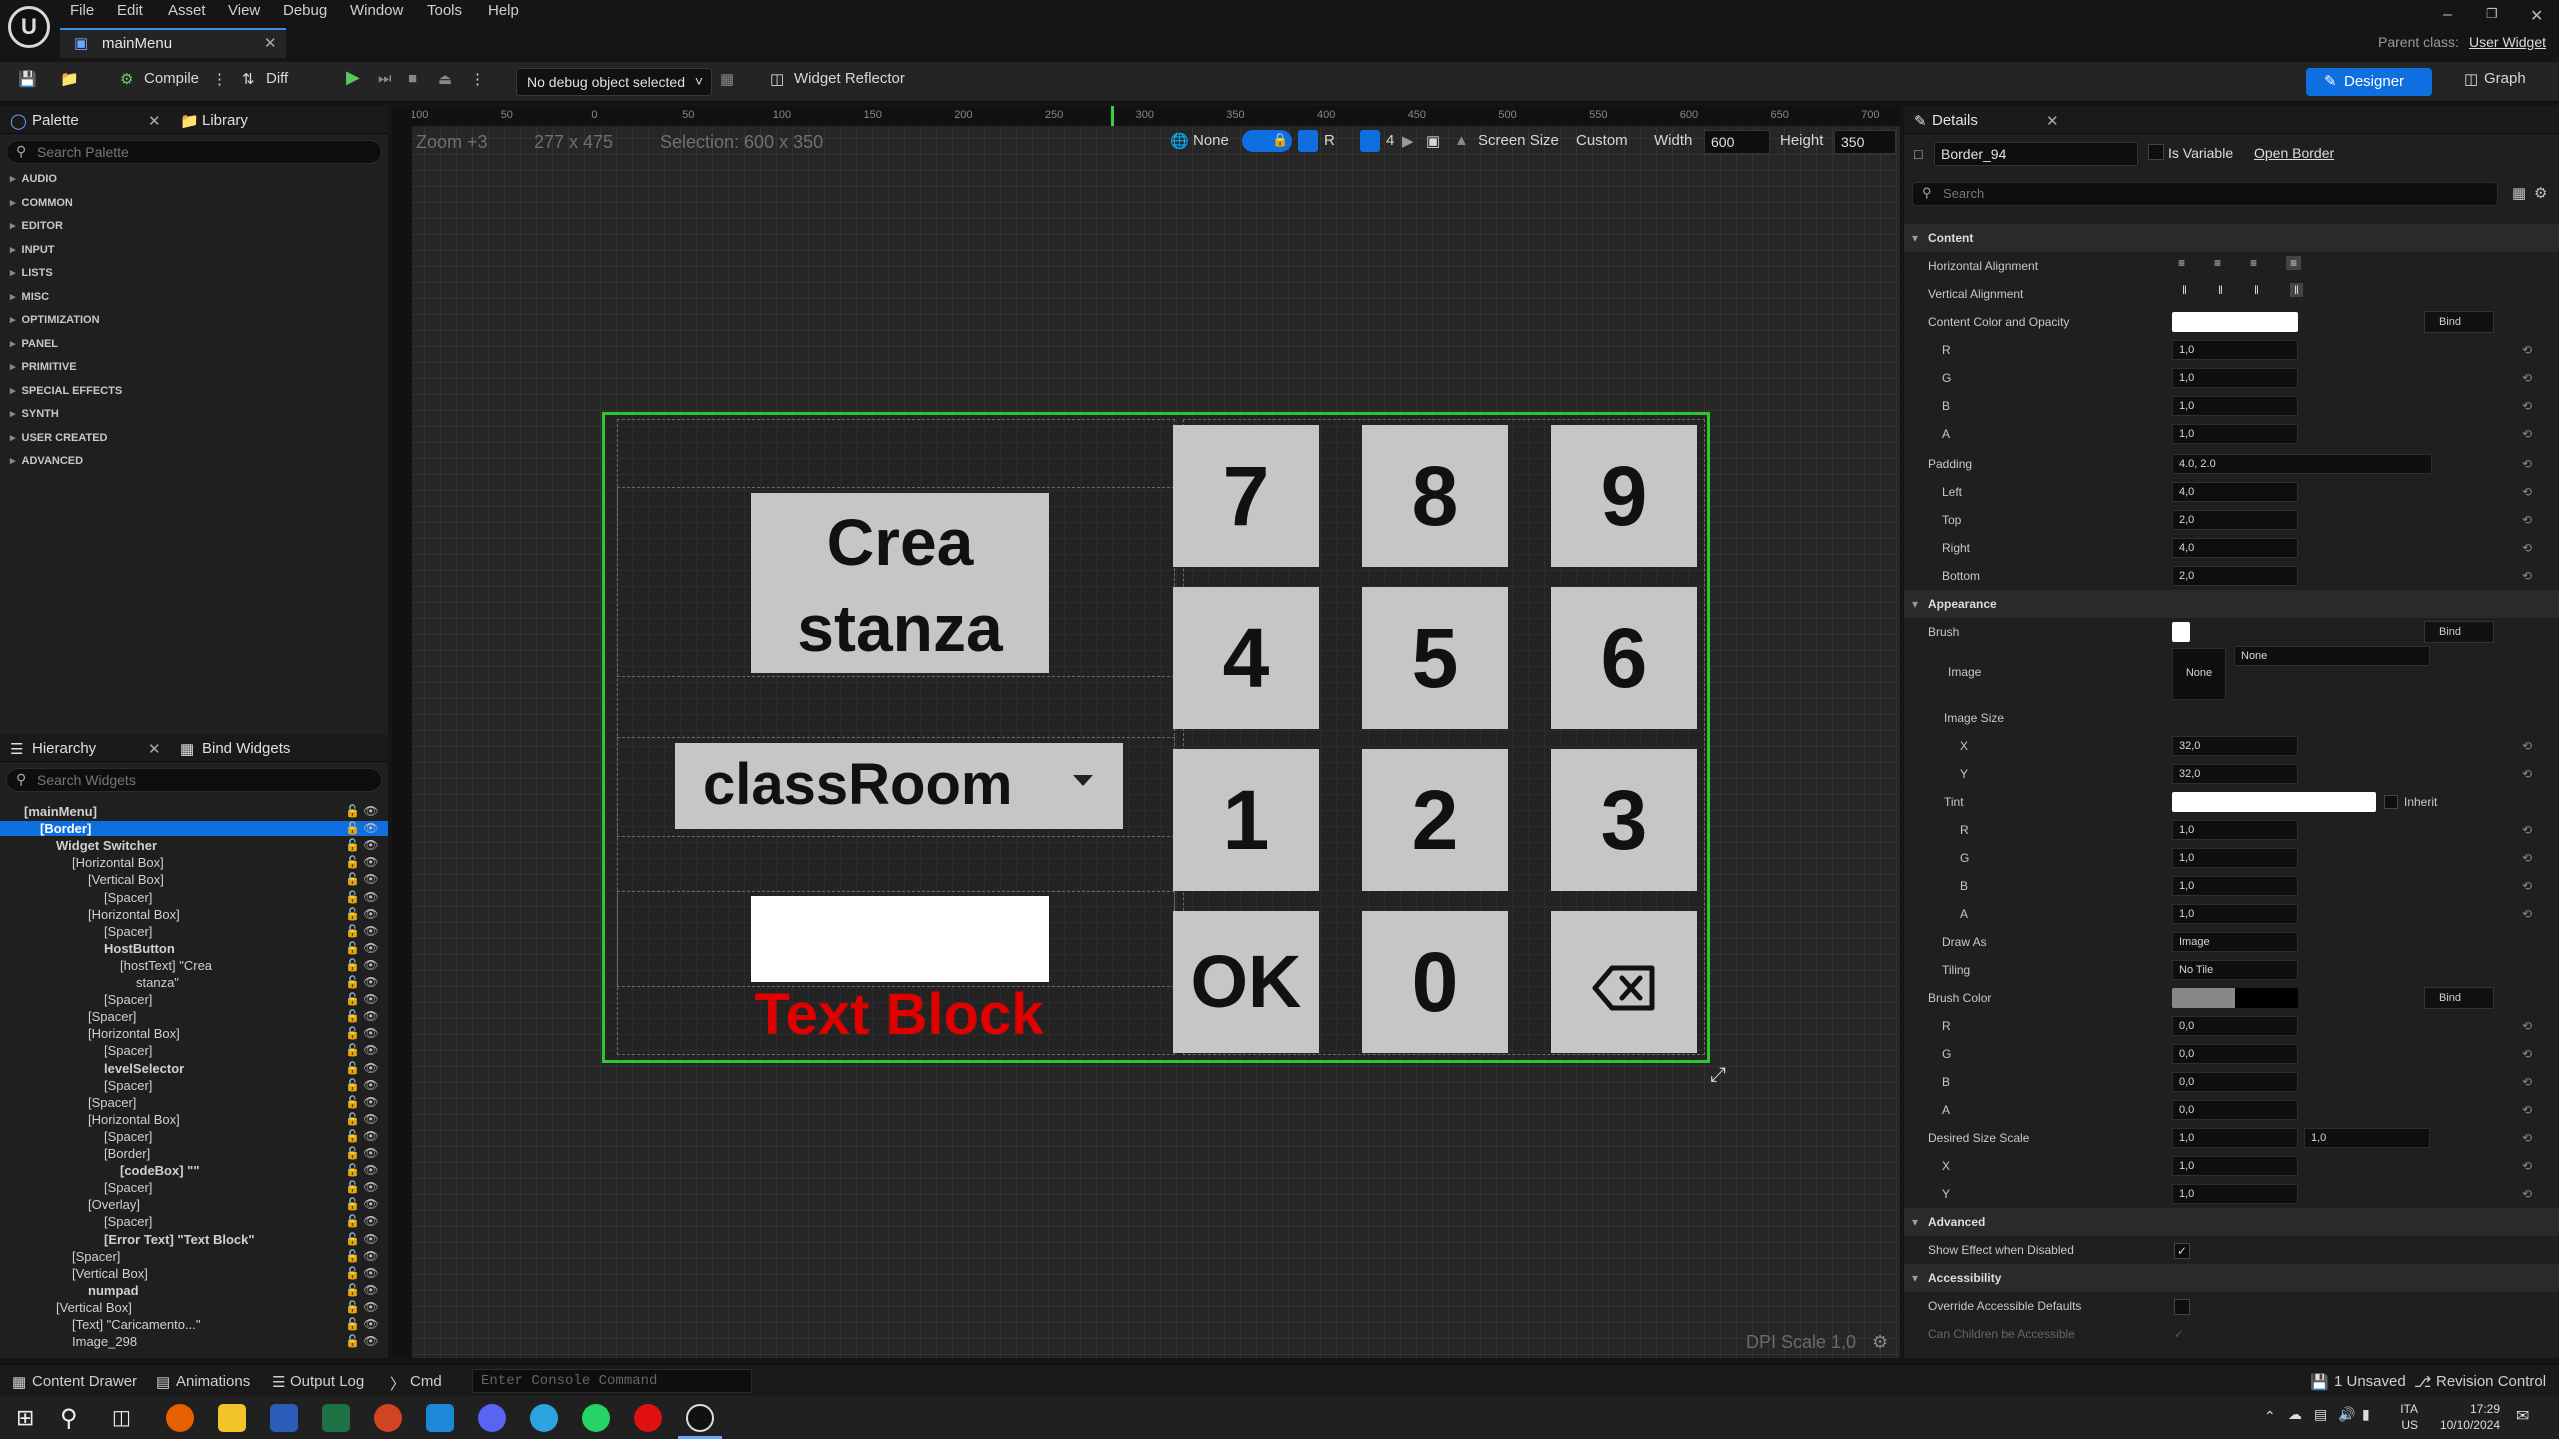 Image resolution: width=2559 pixels, height=1439 pixels. What do you see at coordinates (2235, 998) in the screenshot?
I see `brush-color-swatch` at bounding box center [2235, 998].